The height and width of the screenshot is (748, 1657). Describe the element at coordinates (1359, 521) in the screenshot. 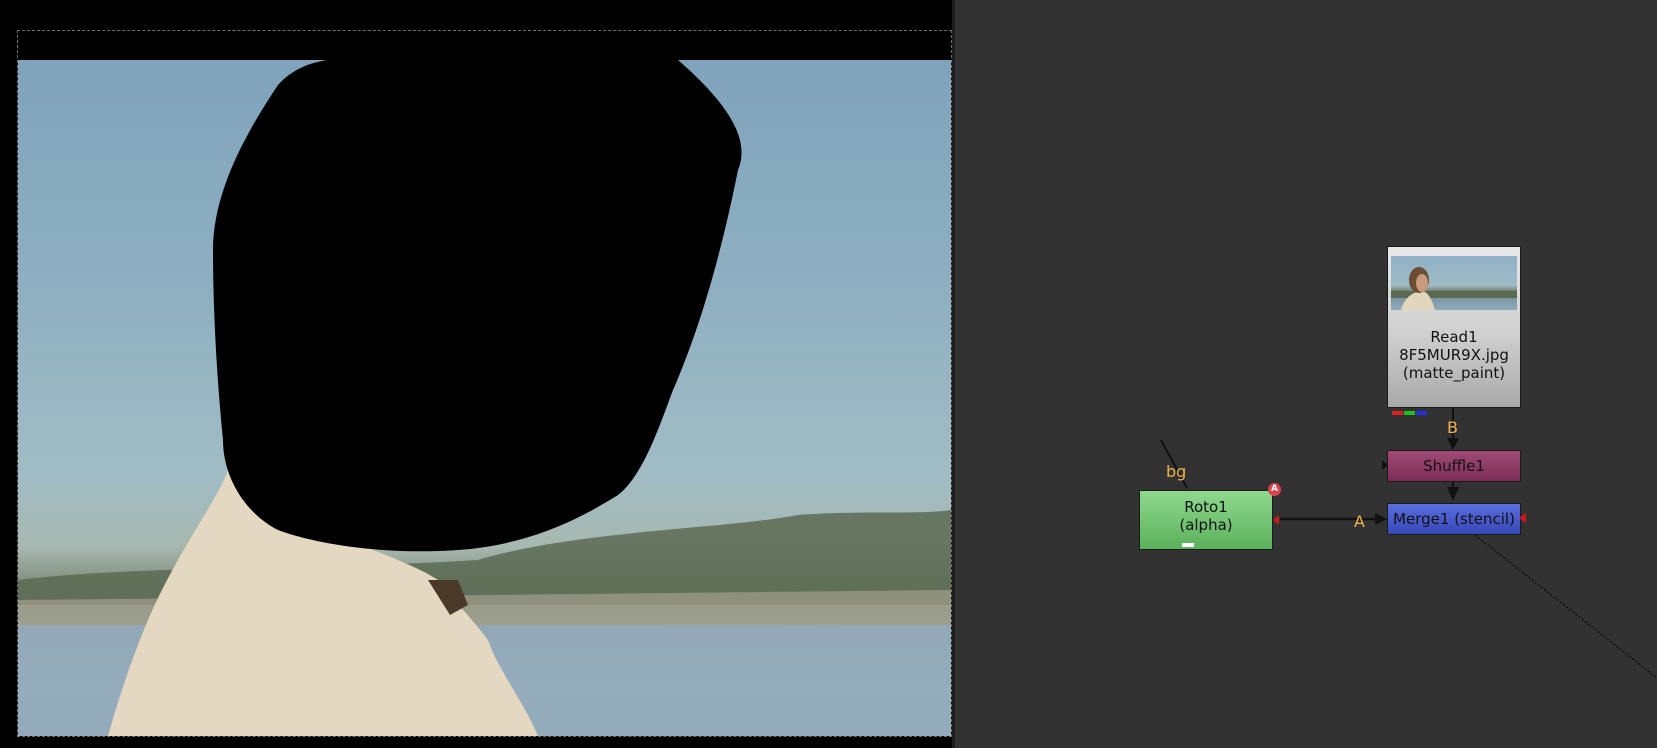

I see `input-label-a: A` at that location.